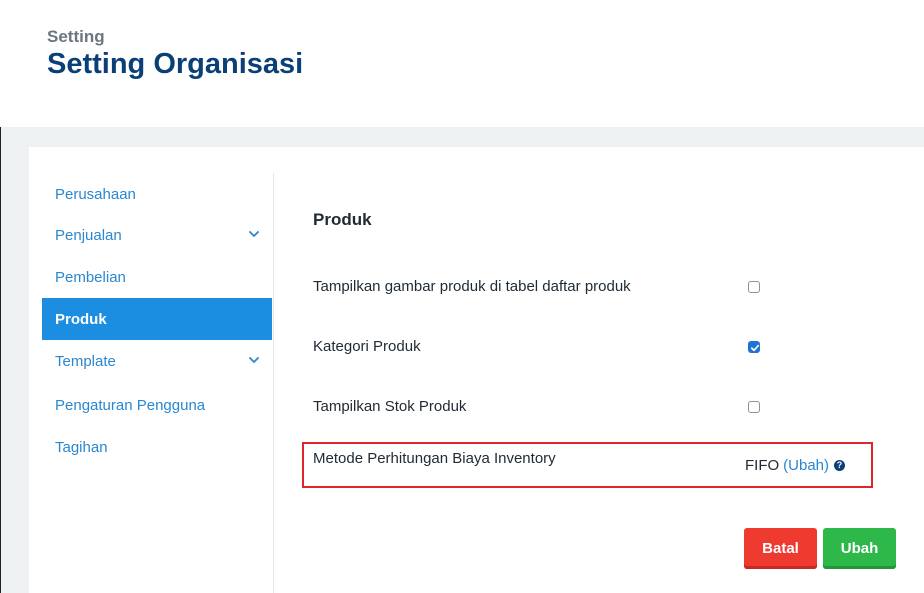 The image size is (924, 593). I want to click on sidebar-item-produk: Produk, so click(157, 319).